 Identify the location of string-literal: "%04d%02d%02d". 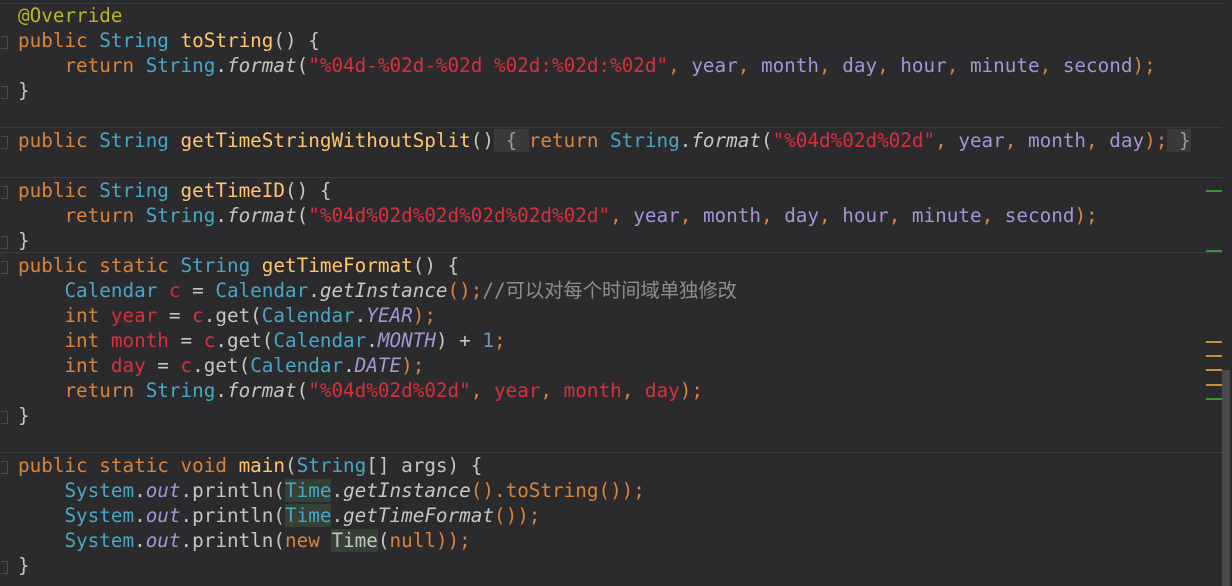
(854, 140).